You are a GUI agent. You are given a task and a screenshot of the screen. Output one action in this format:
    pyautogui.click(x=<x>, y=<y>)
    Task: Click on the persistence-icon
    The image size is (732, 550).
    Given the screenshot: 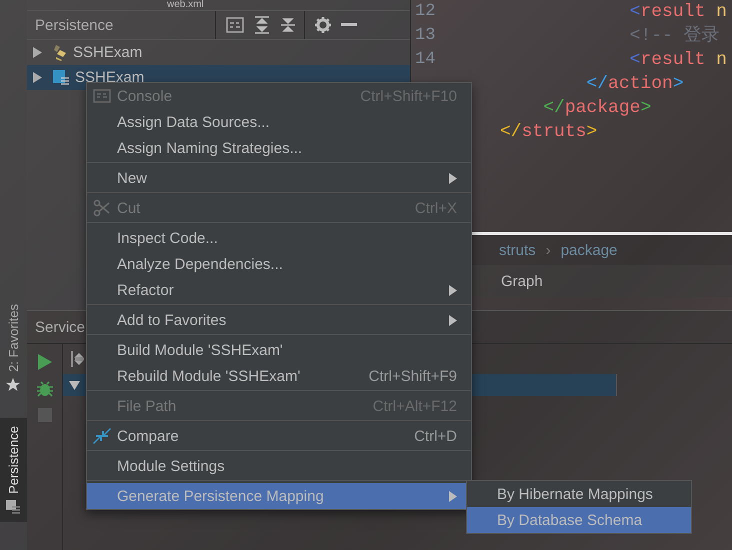 What is the action you would take?
    pyautogui.click(x=13, y=507)
    